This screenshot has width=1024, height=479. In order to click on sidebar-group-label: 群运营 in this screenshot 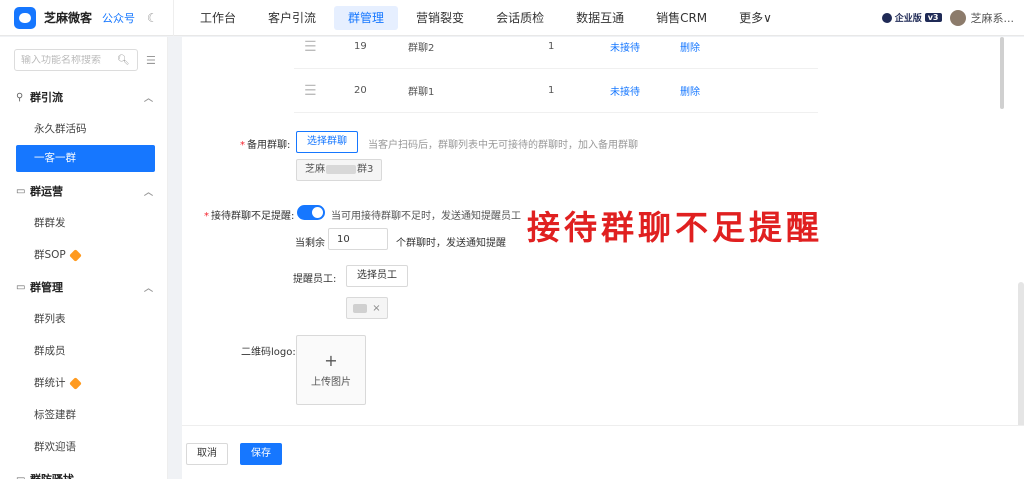, I will do `click(46, 191)`.